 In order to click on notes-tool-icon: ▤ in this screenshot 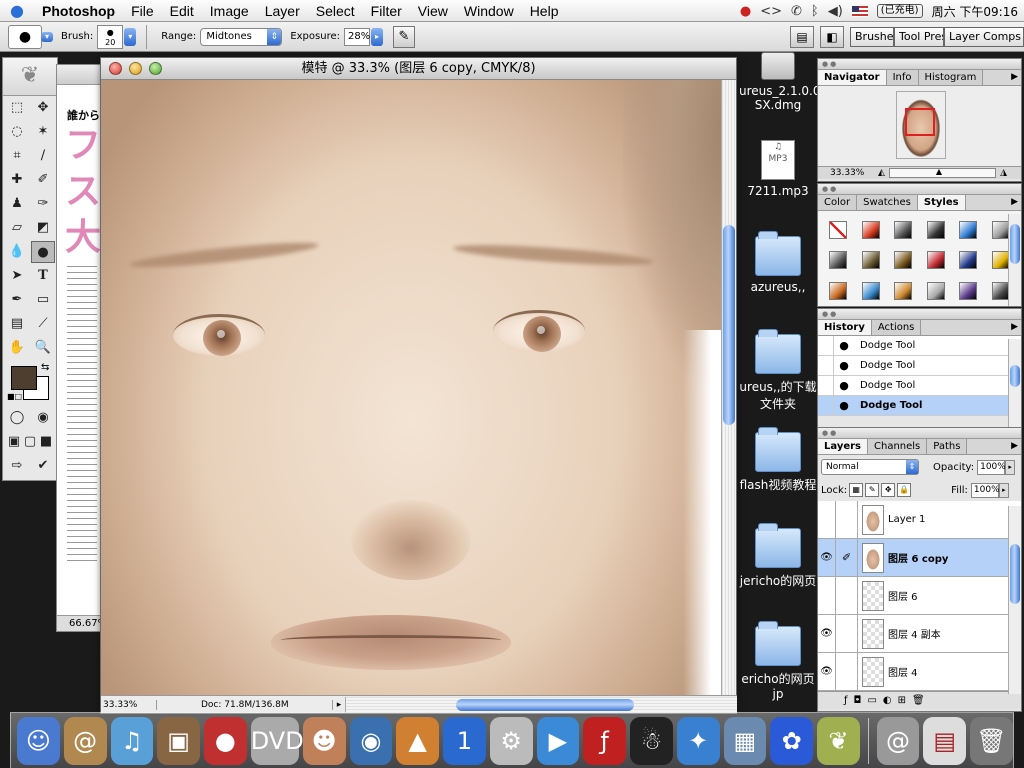, I will do `click(17, 324)`.